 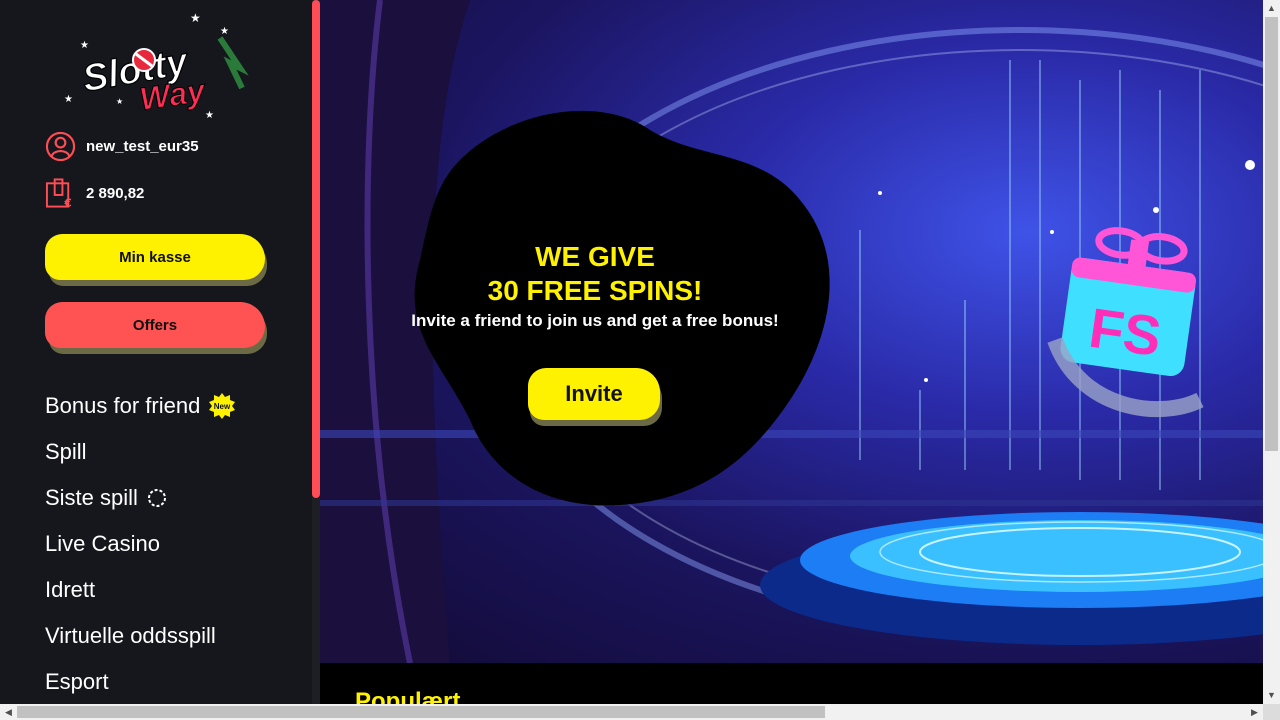 What do you see at coordinates (408, 696) in the screenshot?
I see `section-title: Populært` at bounding box center [408, 696].